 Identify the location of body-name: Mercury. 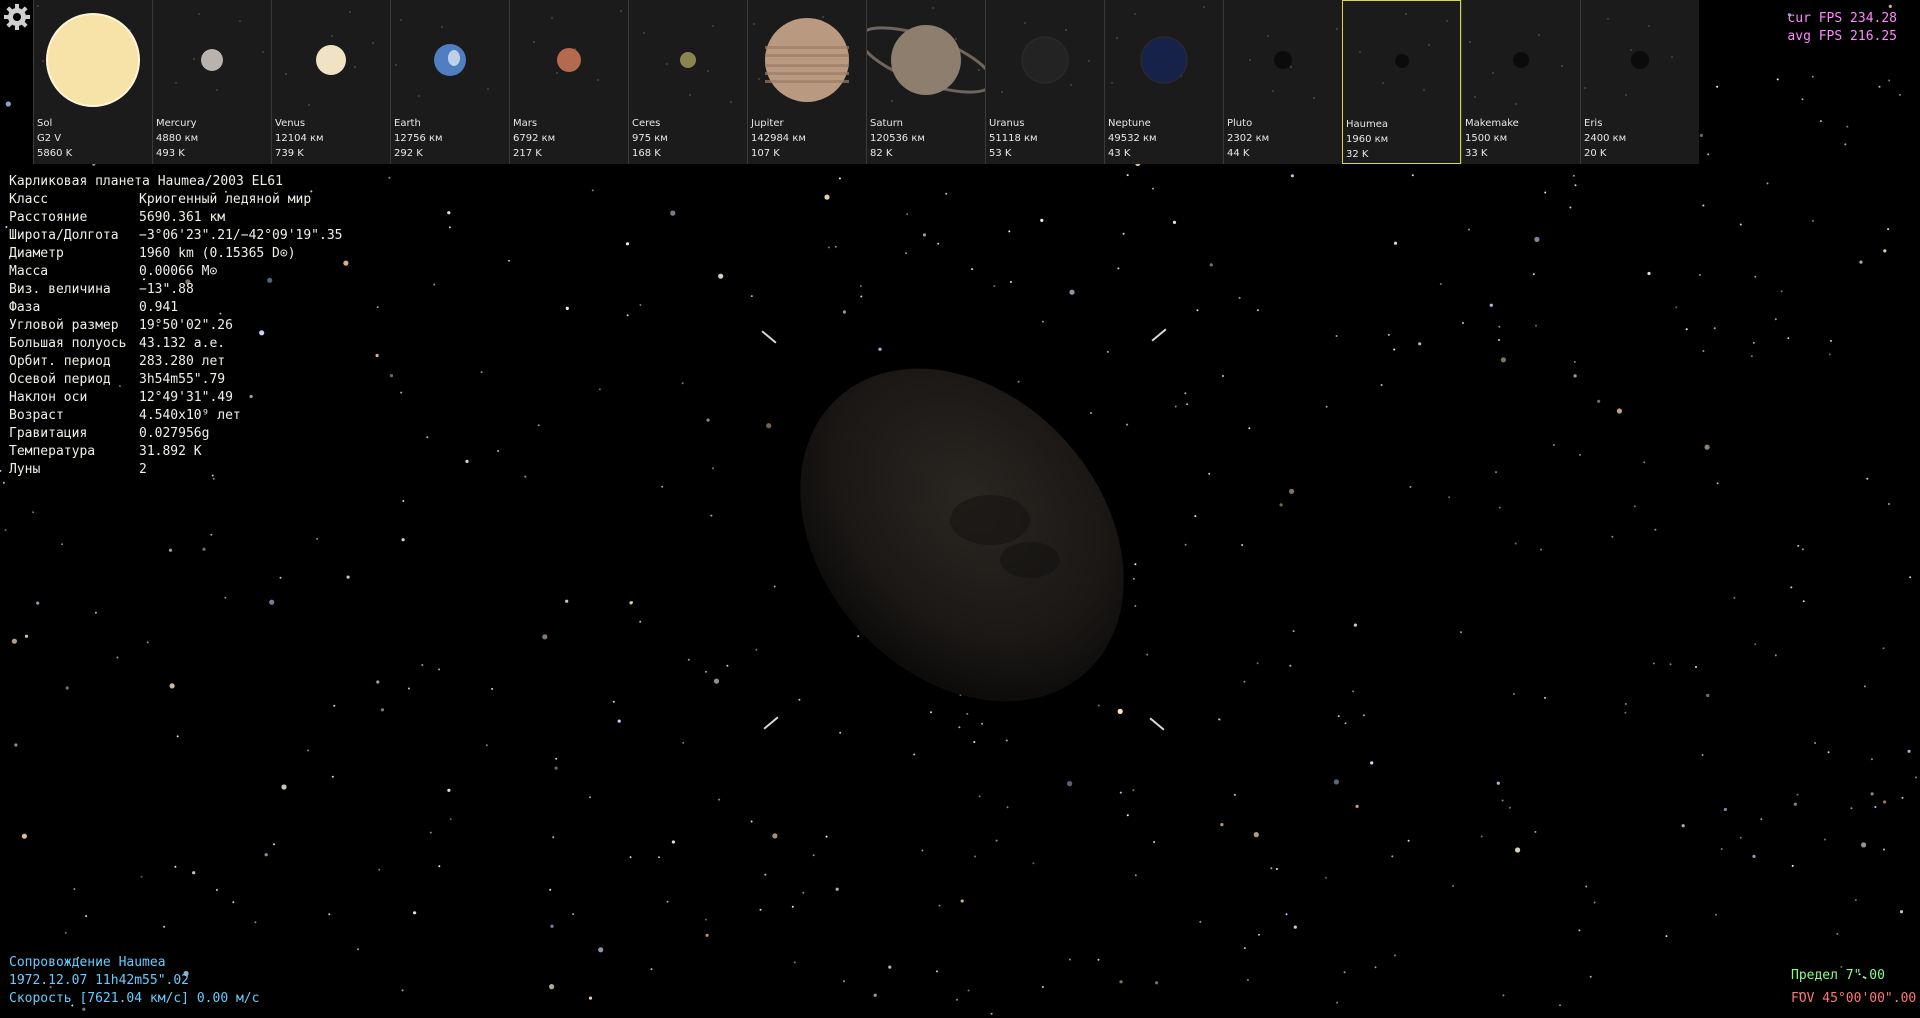
(176, 123).